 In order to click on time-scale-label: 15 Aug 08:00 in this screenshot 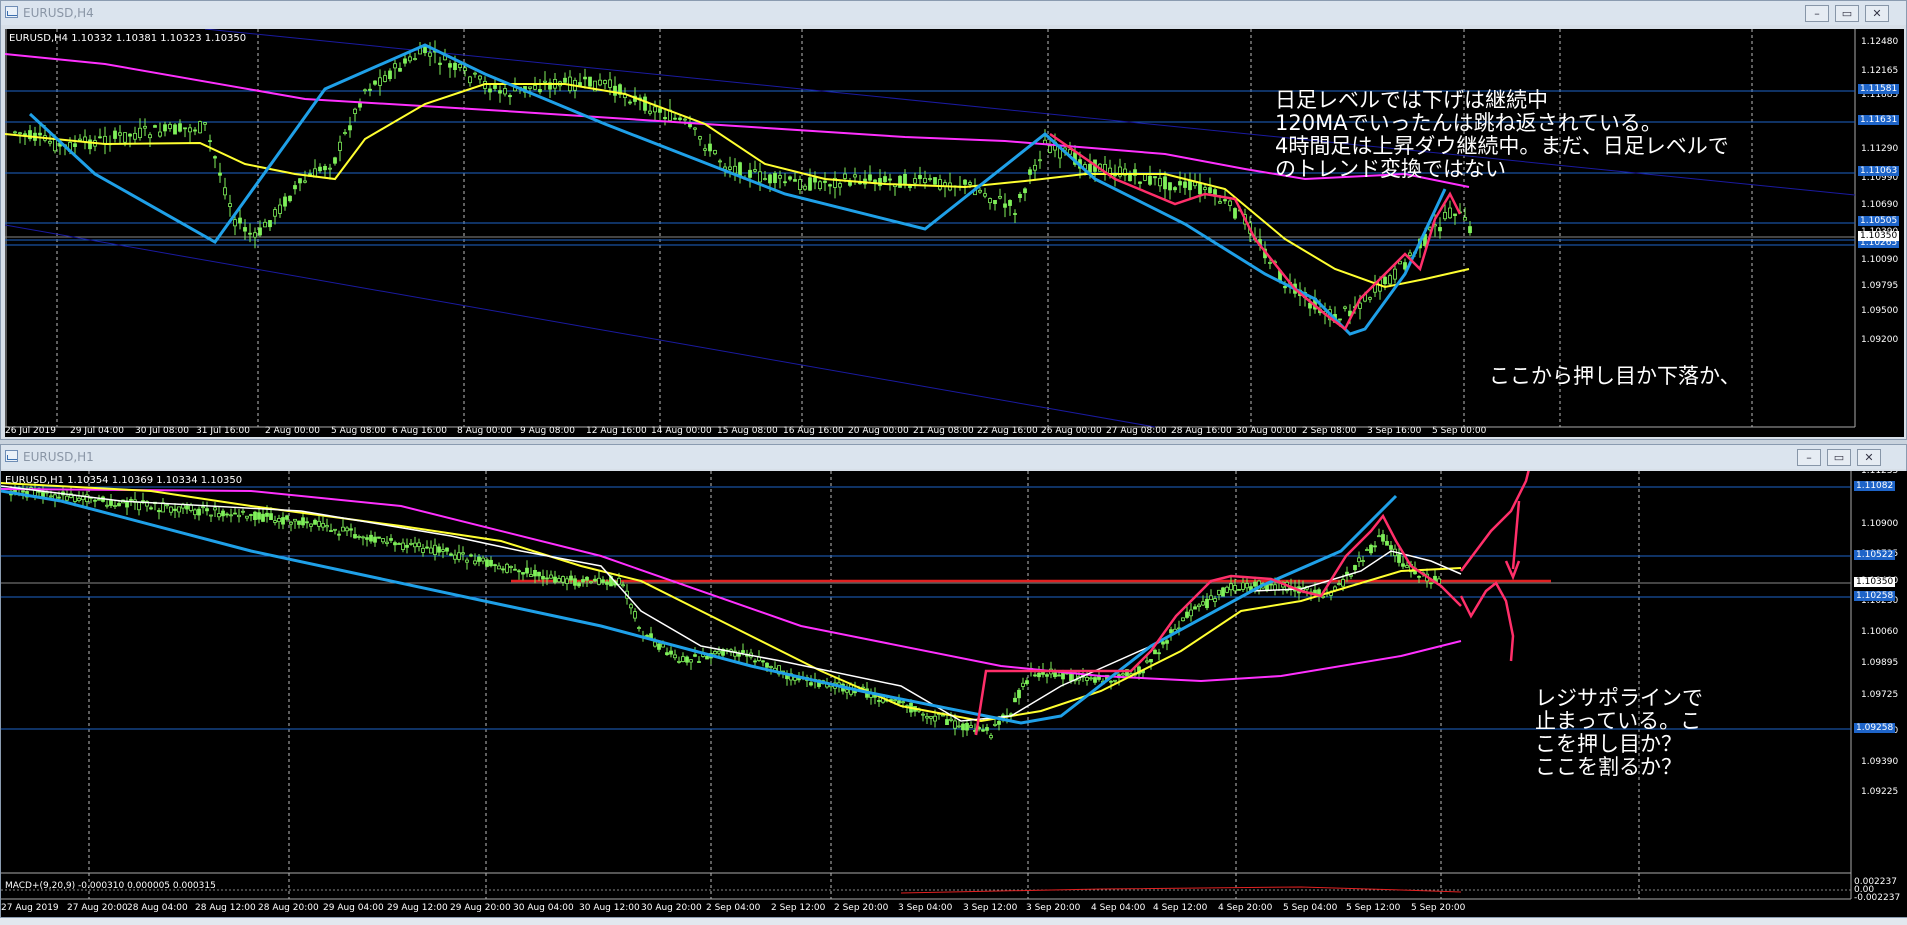, I will do `click(747, 431)`.